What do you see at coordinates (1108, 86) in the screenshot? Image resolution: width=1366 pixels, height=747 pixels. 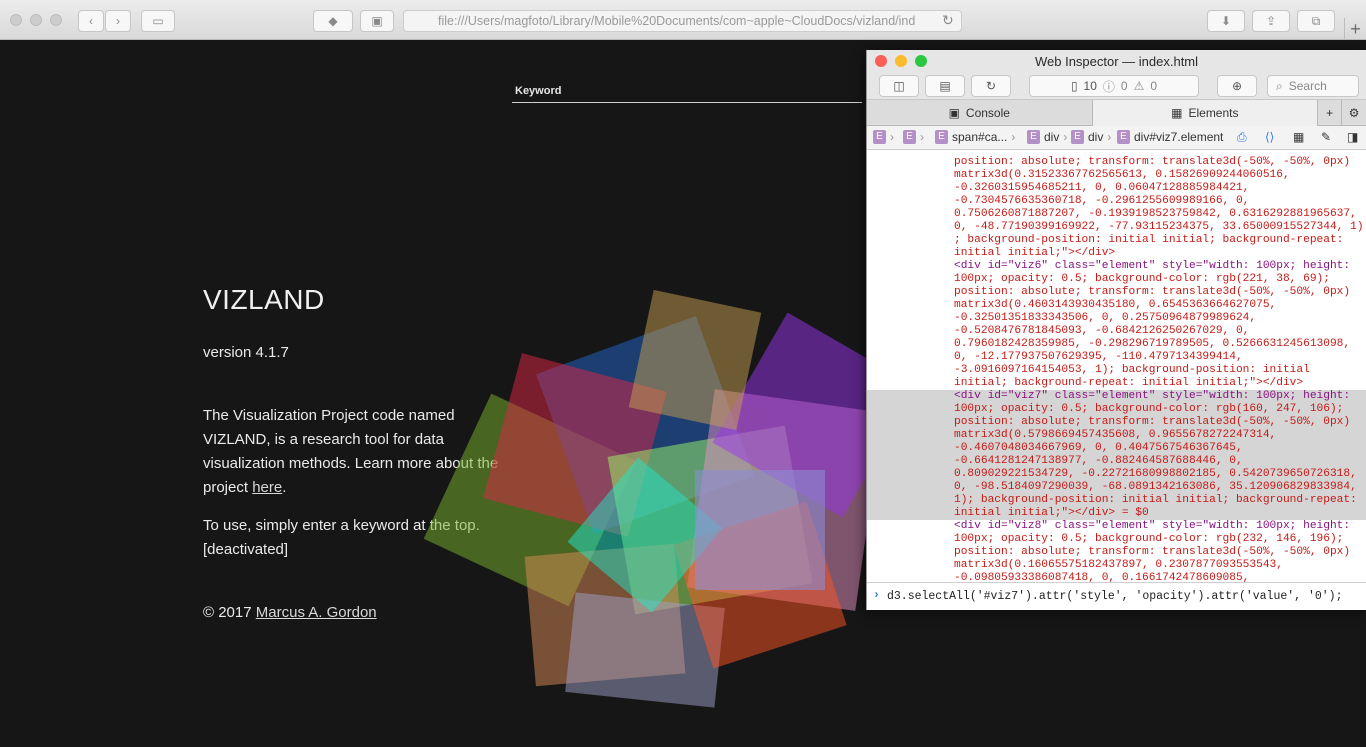 I see `error-icon: ⓘ` at bounding box center [1108, 86].